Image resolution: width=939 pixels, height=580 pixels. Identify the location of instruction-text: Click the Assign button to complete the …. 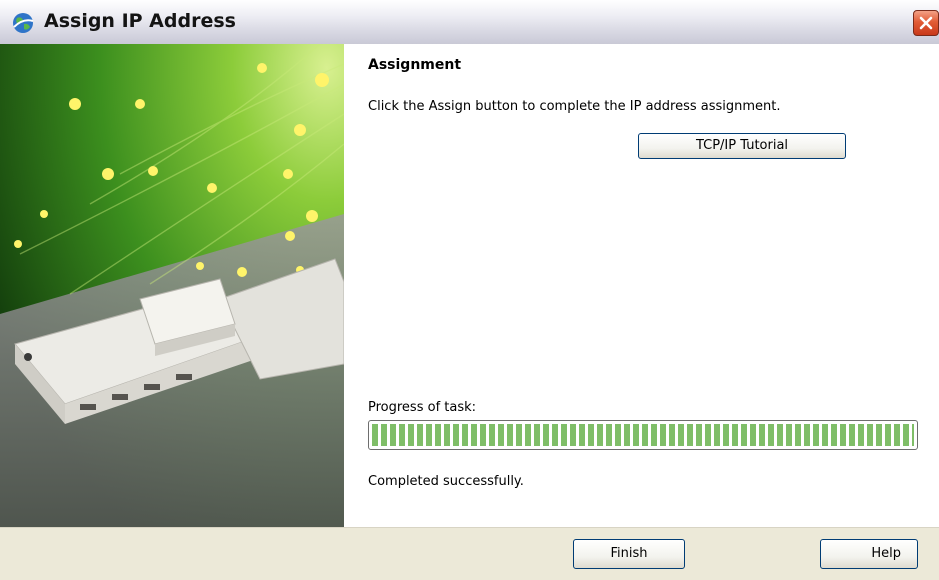
(574, 106).